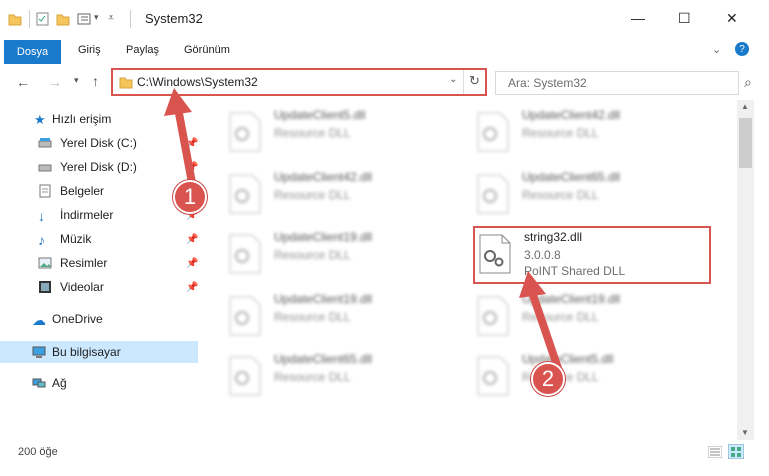 This screenshot has width=769, height=476. Describe the element at coordinates (190, 197) in the screenshot. I see `callout-1: 1` at that location.